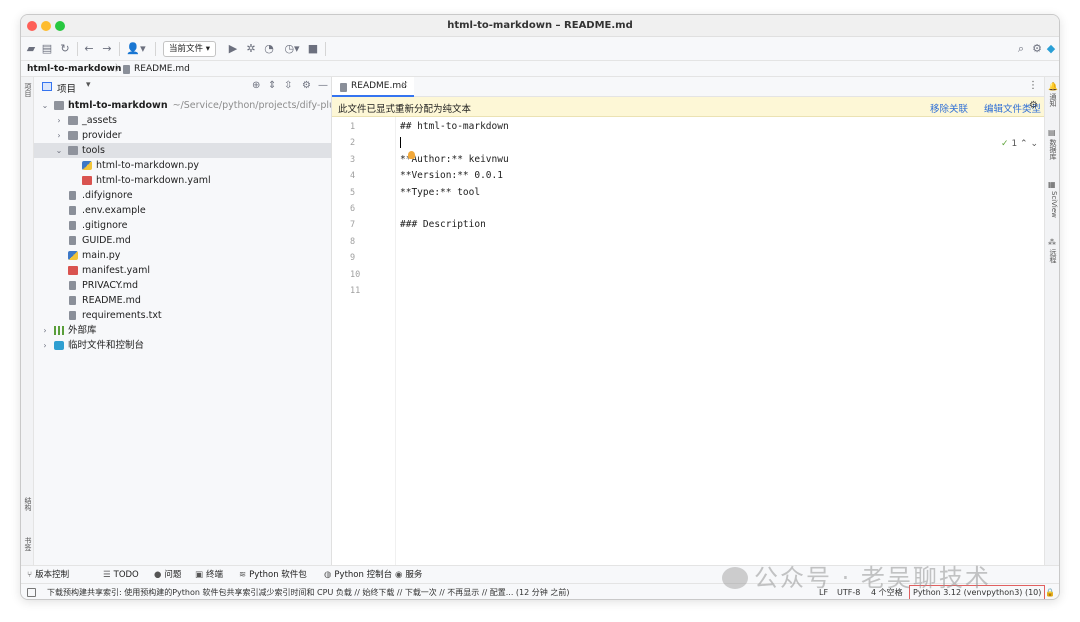 The width and height of the screenshot is (1080, 622). I want to click on project-panel-title: 项目, so click(66, 88).